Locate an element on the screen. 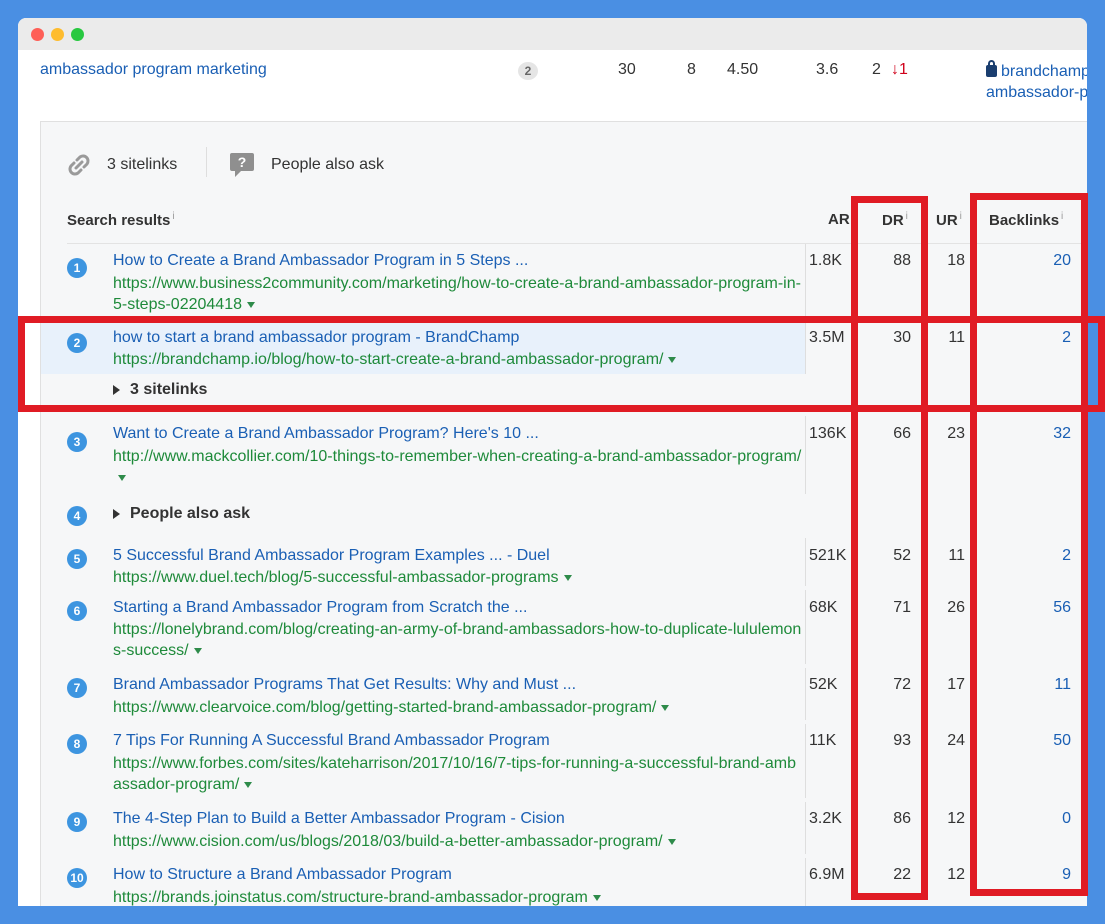 This screenshot has height=924, width=1105. ur-value: 18 is located at coordinates (956, 260).